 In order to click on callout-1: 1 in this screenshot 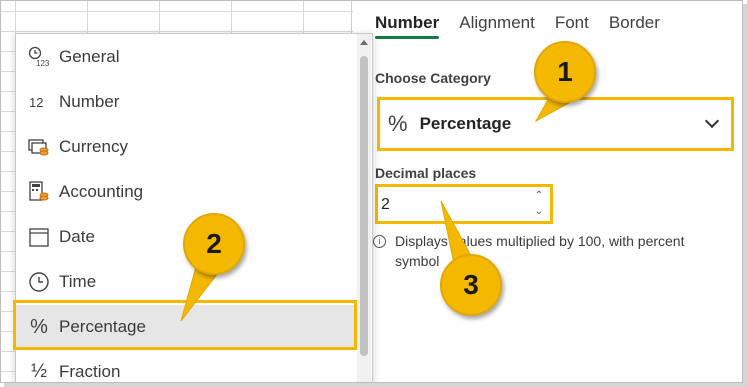, I will do `click(565, 72)`.